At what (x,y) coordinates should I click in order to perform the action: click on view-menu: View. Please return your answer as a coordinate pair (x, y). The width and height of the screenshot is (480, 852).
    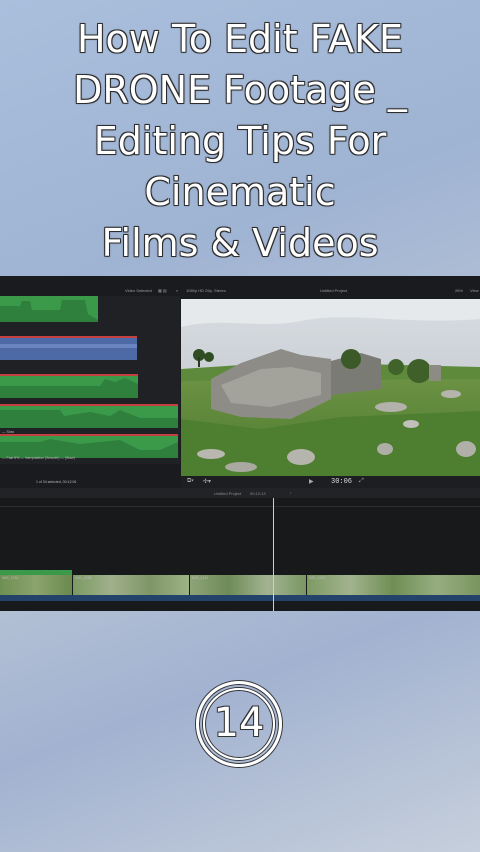
    Looking at the image, I should click on (474, 290).